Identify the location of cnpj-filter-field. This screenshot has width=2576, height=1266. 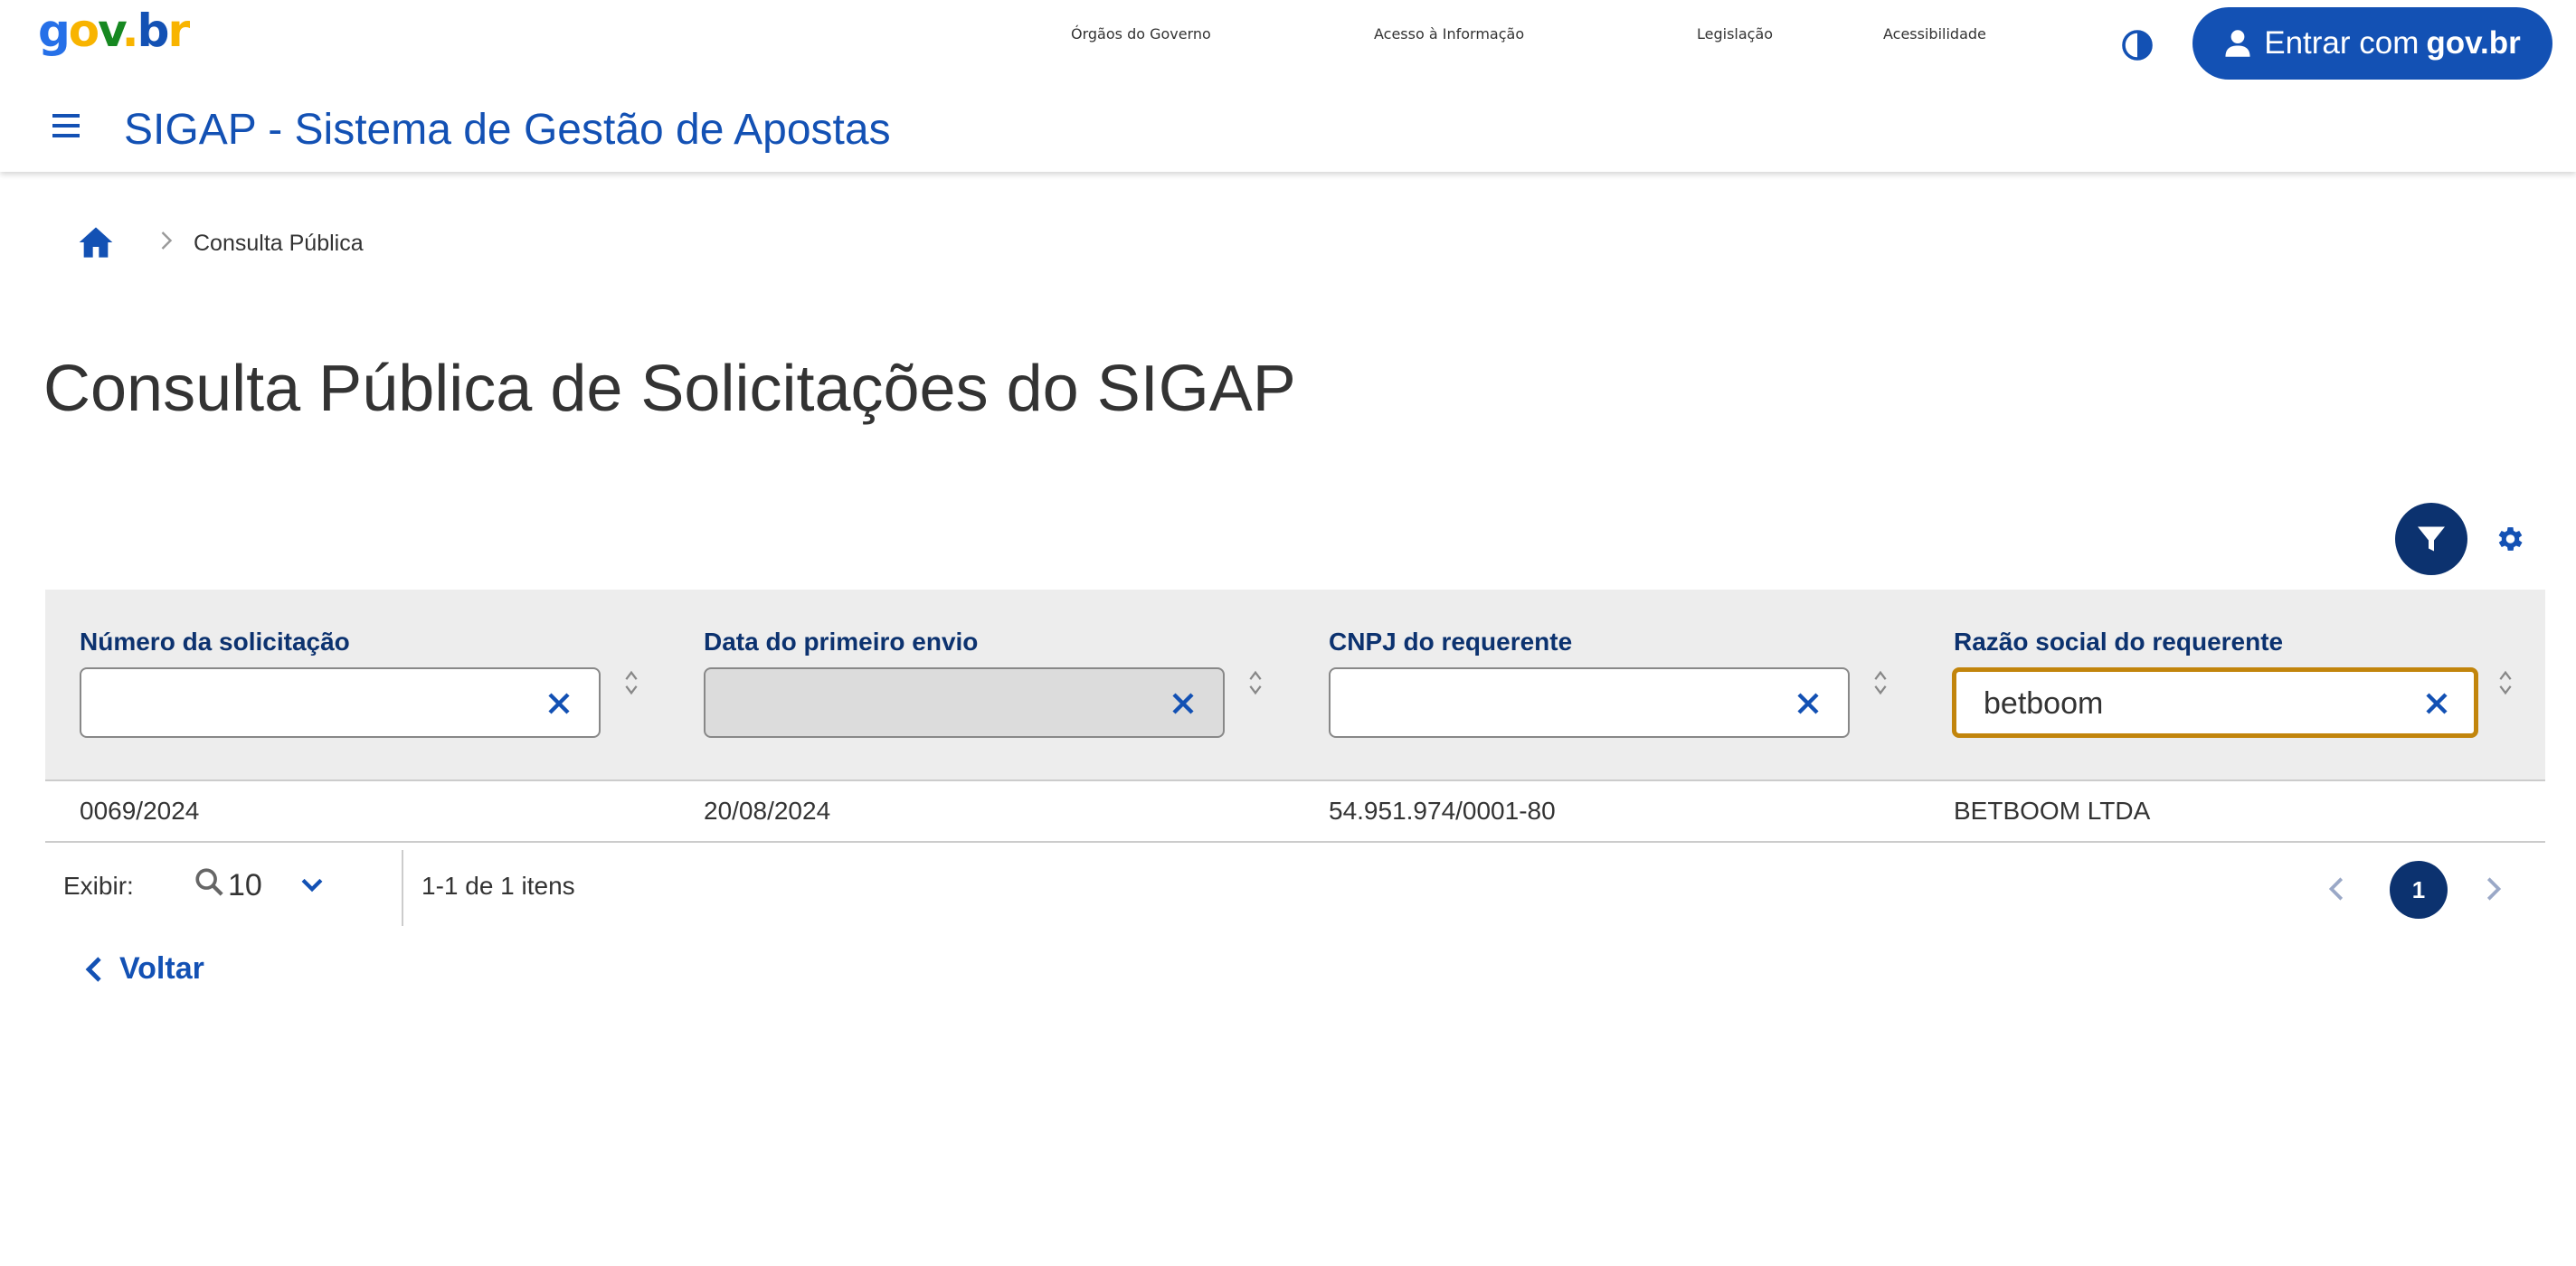
(1589, 702).